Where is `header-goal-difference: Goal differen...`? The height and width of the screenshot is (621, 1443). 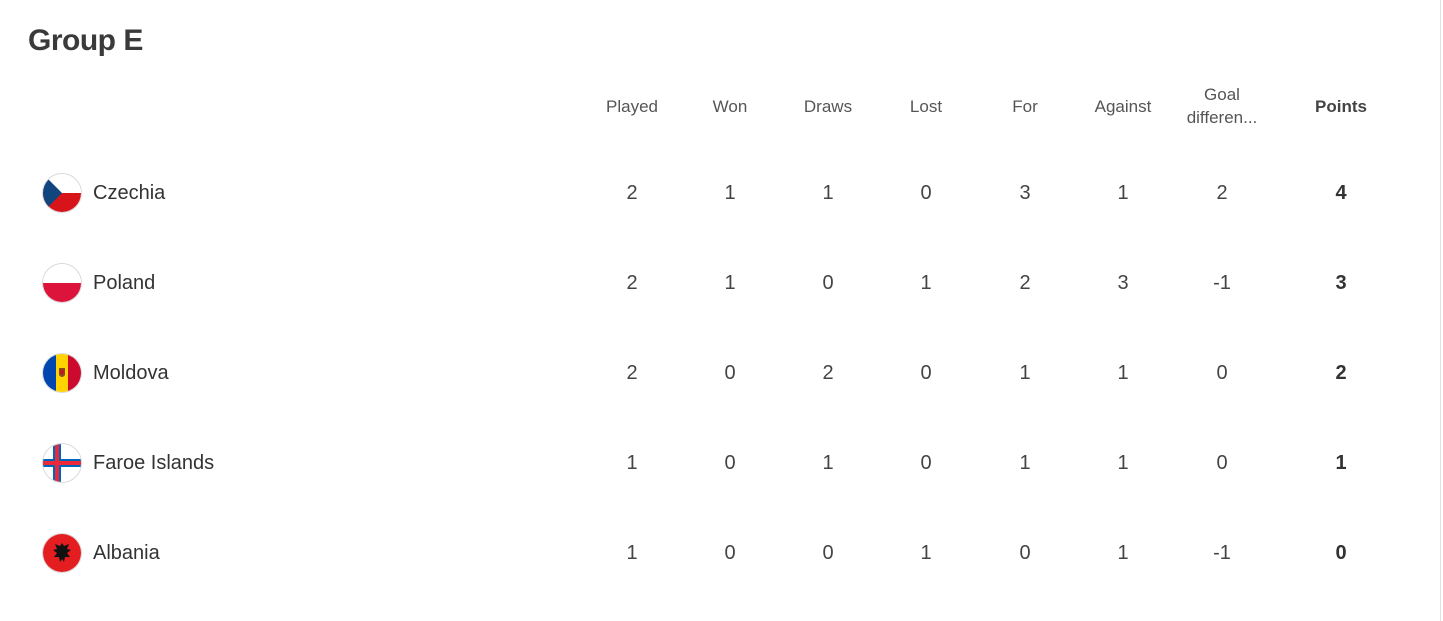
header-goal-difference: Goal differen... is located at coordinates (1222, 106).